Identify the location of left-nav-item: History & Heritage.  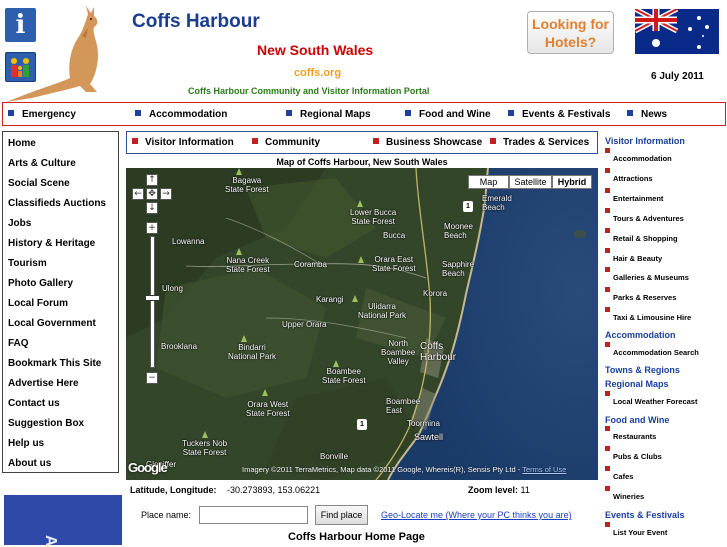
(51, 243).